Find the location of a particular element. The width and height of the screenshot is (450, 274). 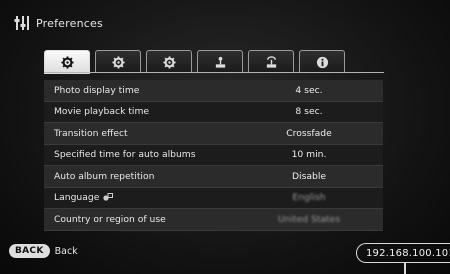

setting-label: Auto album repetition is located at coordinates (104, 176).